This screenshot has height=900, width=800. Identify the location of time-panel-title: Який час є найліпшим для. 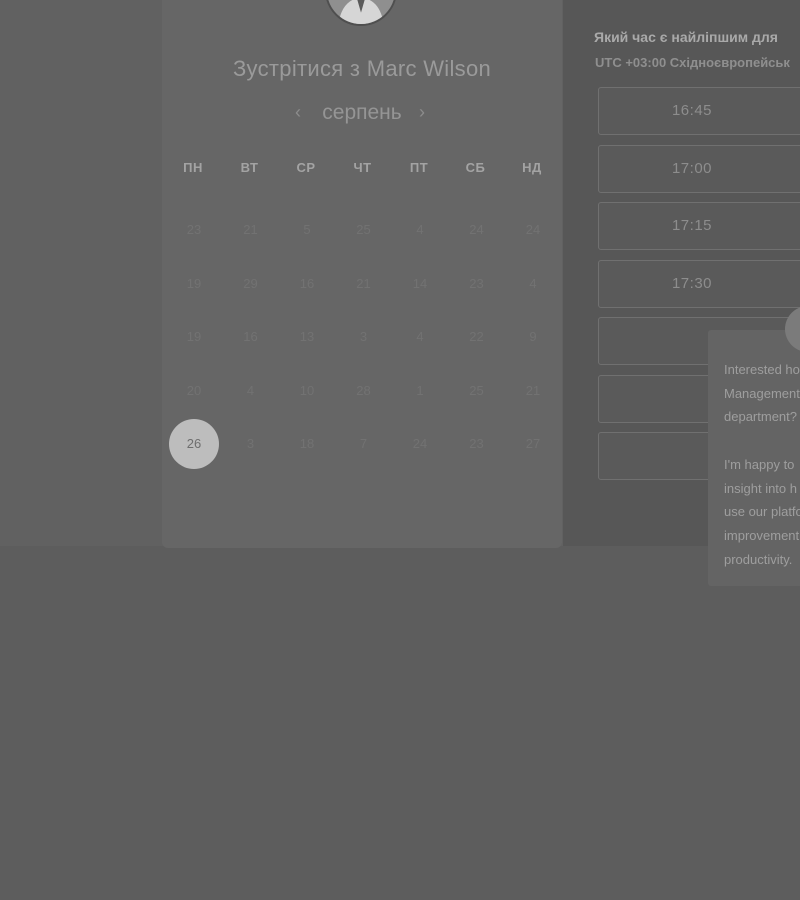
(686, 37).